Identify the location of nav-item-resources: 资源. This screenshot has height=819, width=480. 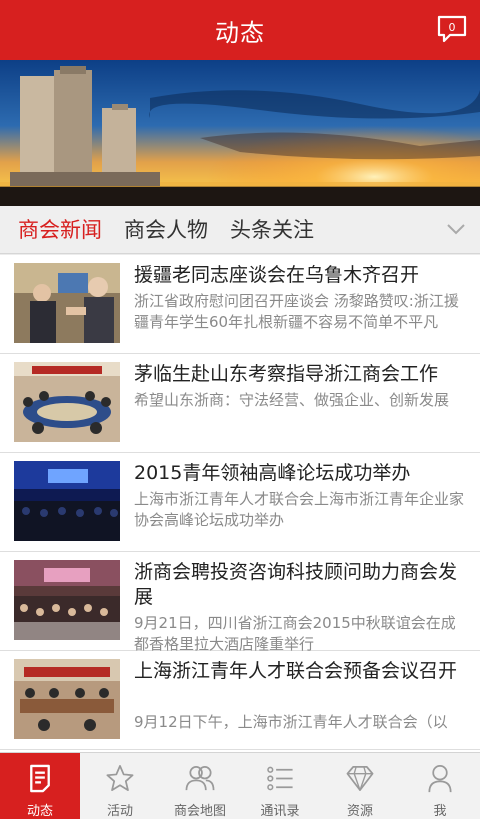
(360, 786).